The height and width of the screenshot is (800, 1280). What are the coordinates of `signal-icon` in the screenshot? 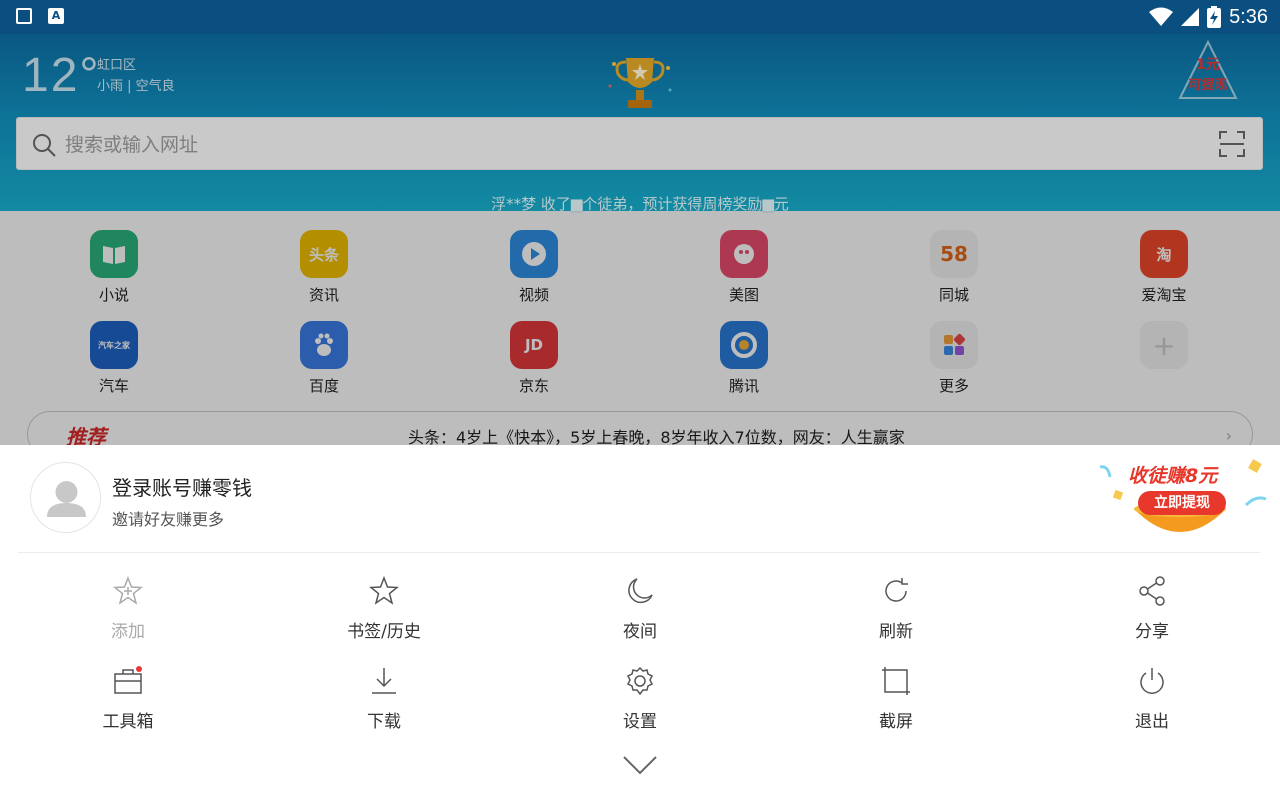 It's located at (1190, 17).